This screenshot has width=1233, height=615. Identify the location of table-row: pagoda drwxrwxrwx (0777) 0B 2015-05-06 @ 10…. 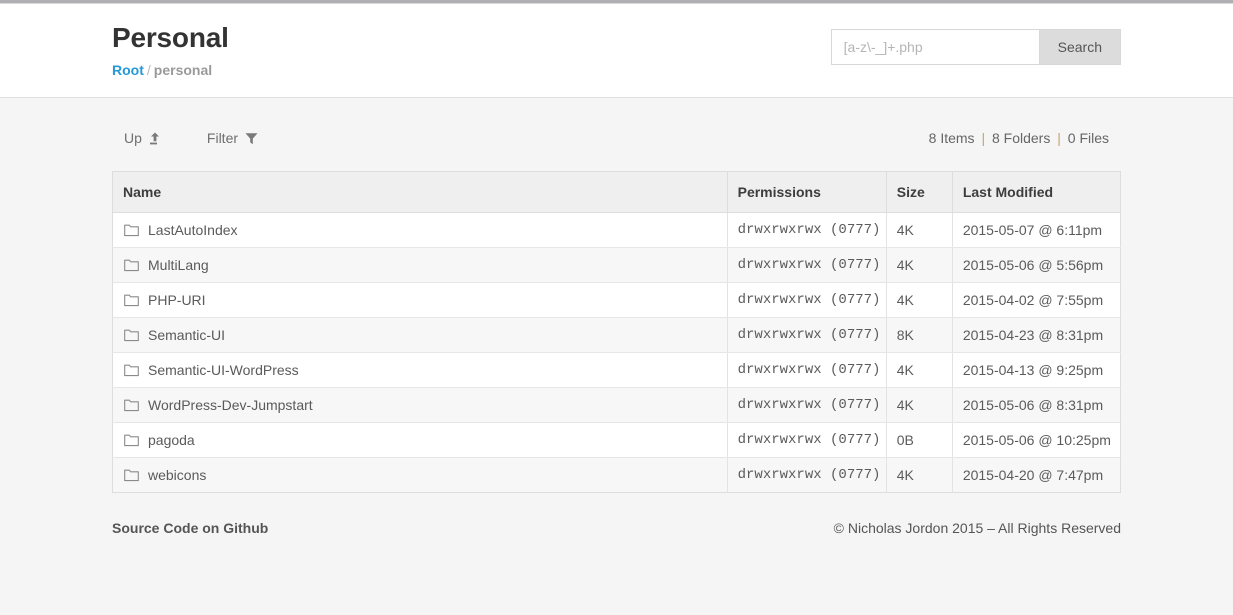
(616, 440).